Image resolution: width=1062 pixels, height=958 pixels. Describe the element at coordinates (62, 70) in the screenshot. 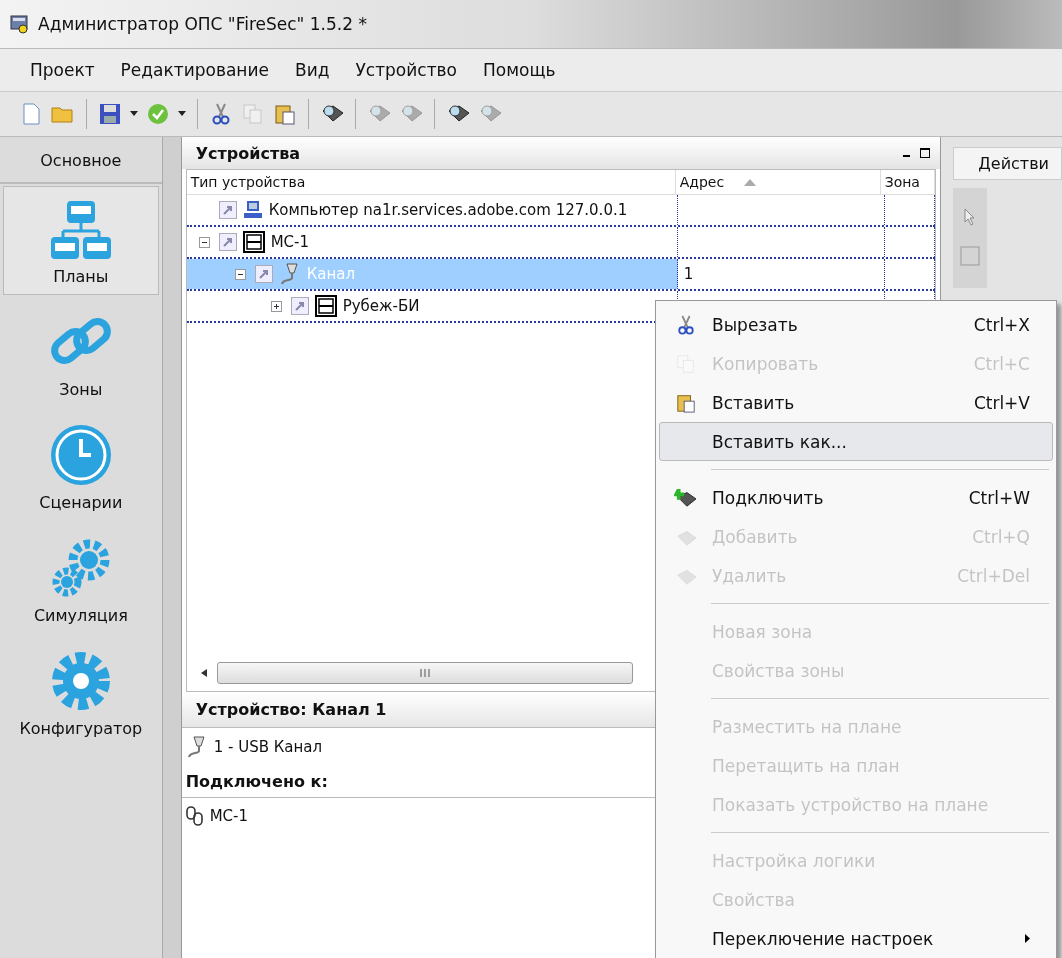

I see `menu-item: Проект` at that location.